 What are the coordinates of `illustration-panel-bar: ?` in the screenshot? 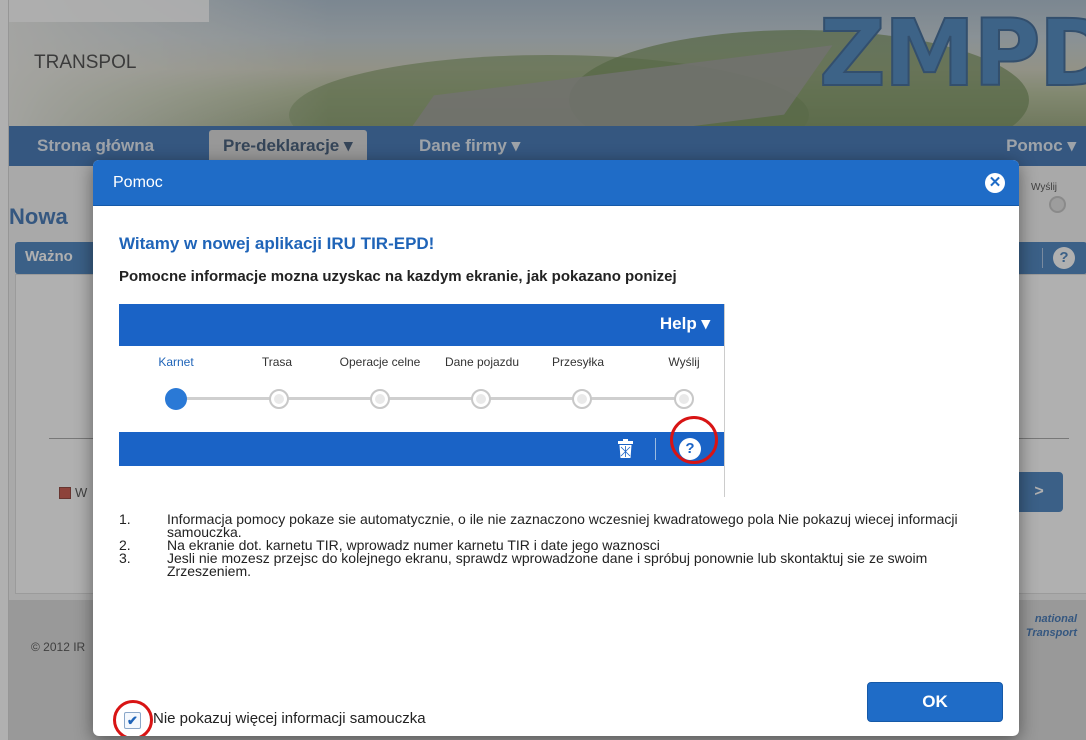 It's located at (421, 449).